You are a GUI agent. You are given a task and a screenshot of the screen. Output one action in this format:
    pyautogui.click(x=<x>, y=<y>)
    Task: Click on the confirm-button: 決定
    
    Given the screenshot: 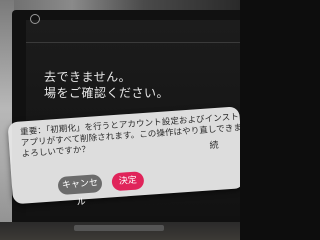 What is the action you would take?
    pyautogui.click(x=128, y=181)
    